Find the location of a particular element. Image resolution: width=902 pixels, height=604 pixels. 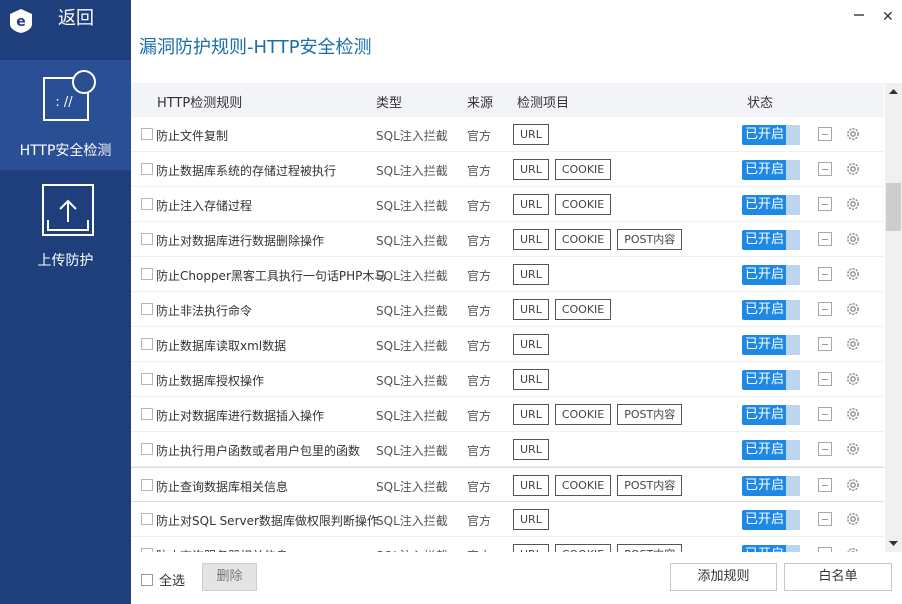

scroll-thumb is located at coordinates (893, 207).